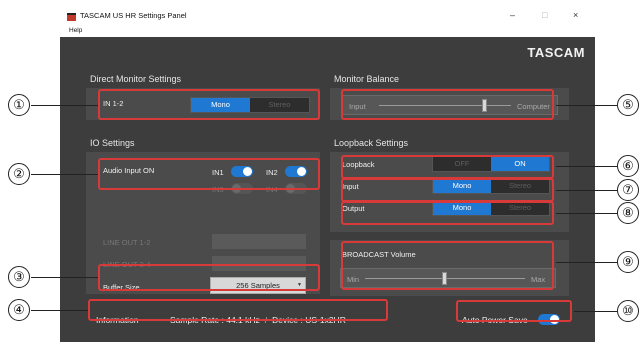 The image size is (642, 342). Describe the element at coordinates (64, 105) in the screenshot. I see `callout-1-leader` at that location.